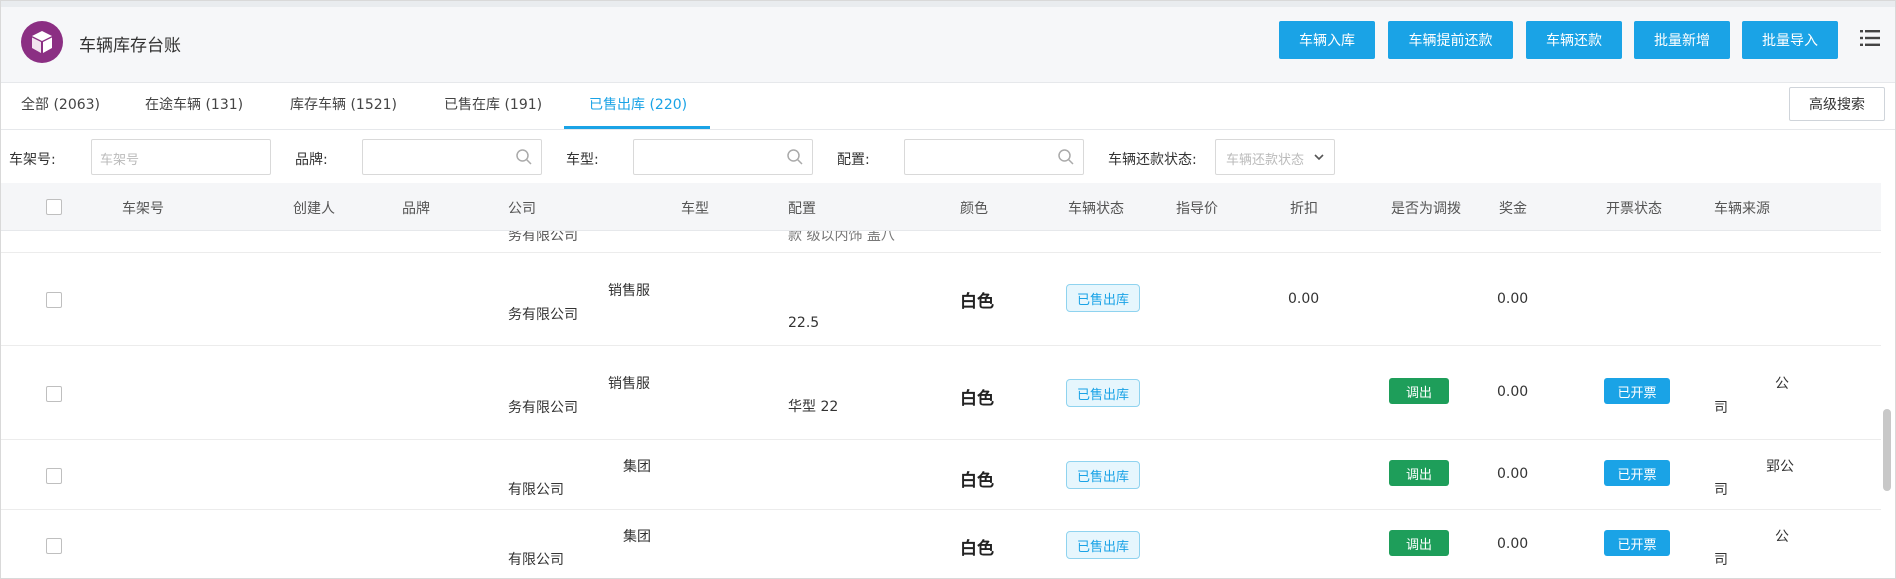  What do you see at coordinates (1304, 299) in the screenshot?
I see `discount-cell: 0.00` at bounding box center [1304, 299].